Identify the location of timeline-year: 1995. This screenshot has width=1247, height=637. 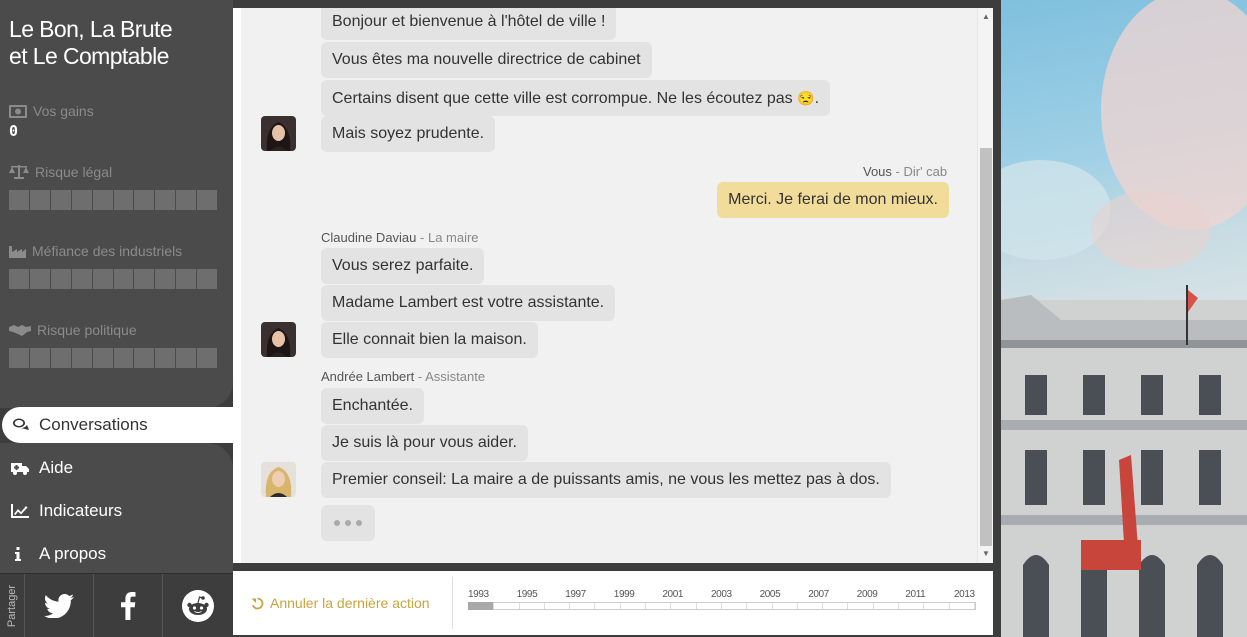
(527, 594).